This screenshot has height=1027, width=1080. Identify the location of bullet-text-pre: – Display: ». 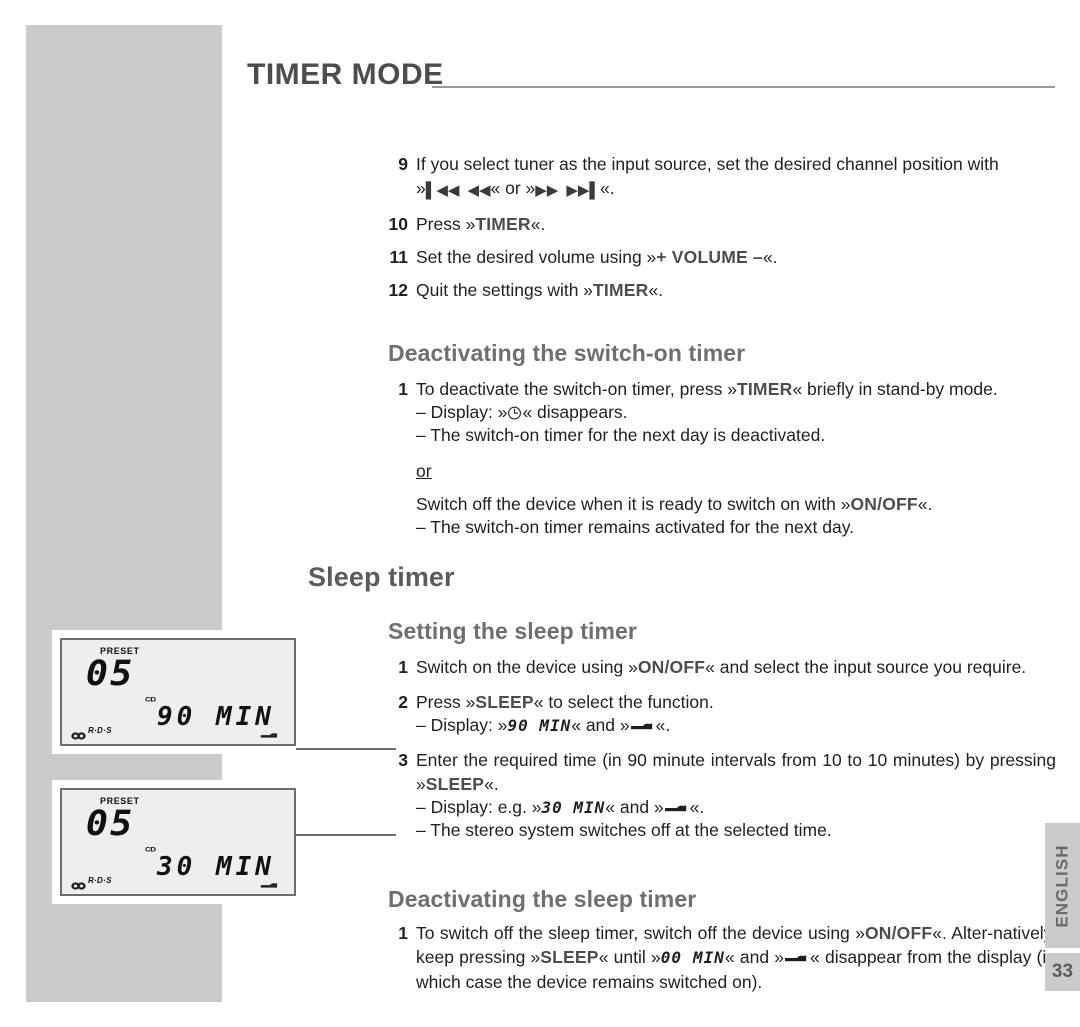
(462, 412).